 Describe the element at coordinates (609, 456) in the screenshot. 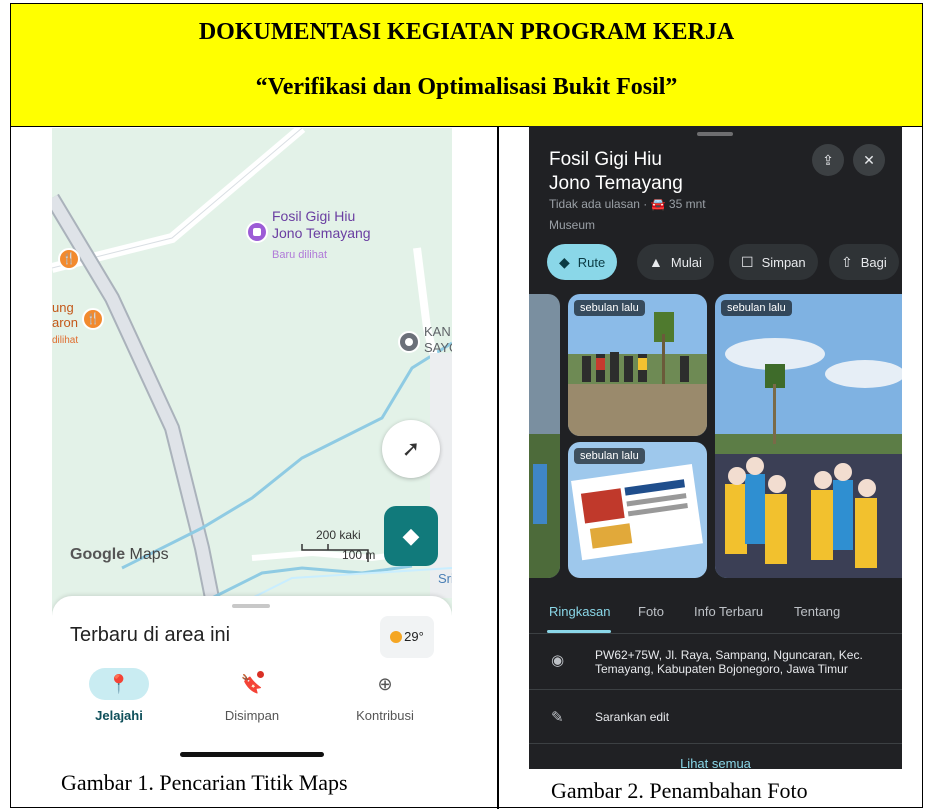

I see `photo-date-tag-2: sebulan lalu` at that location.